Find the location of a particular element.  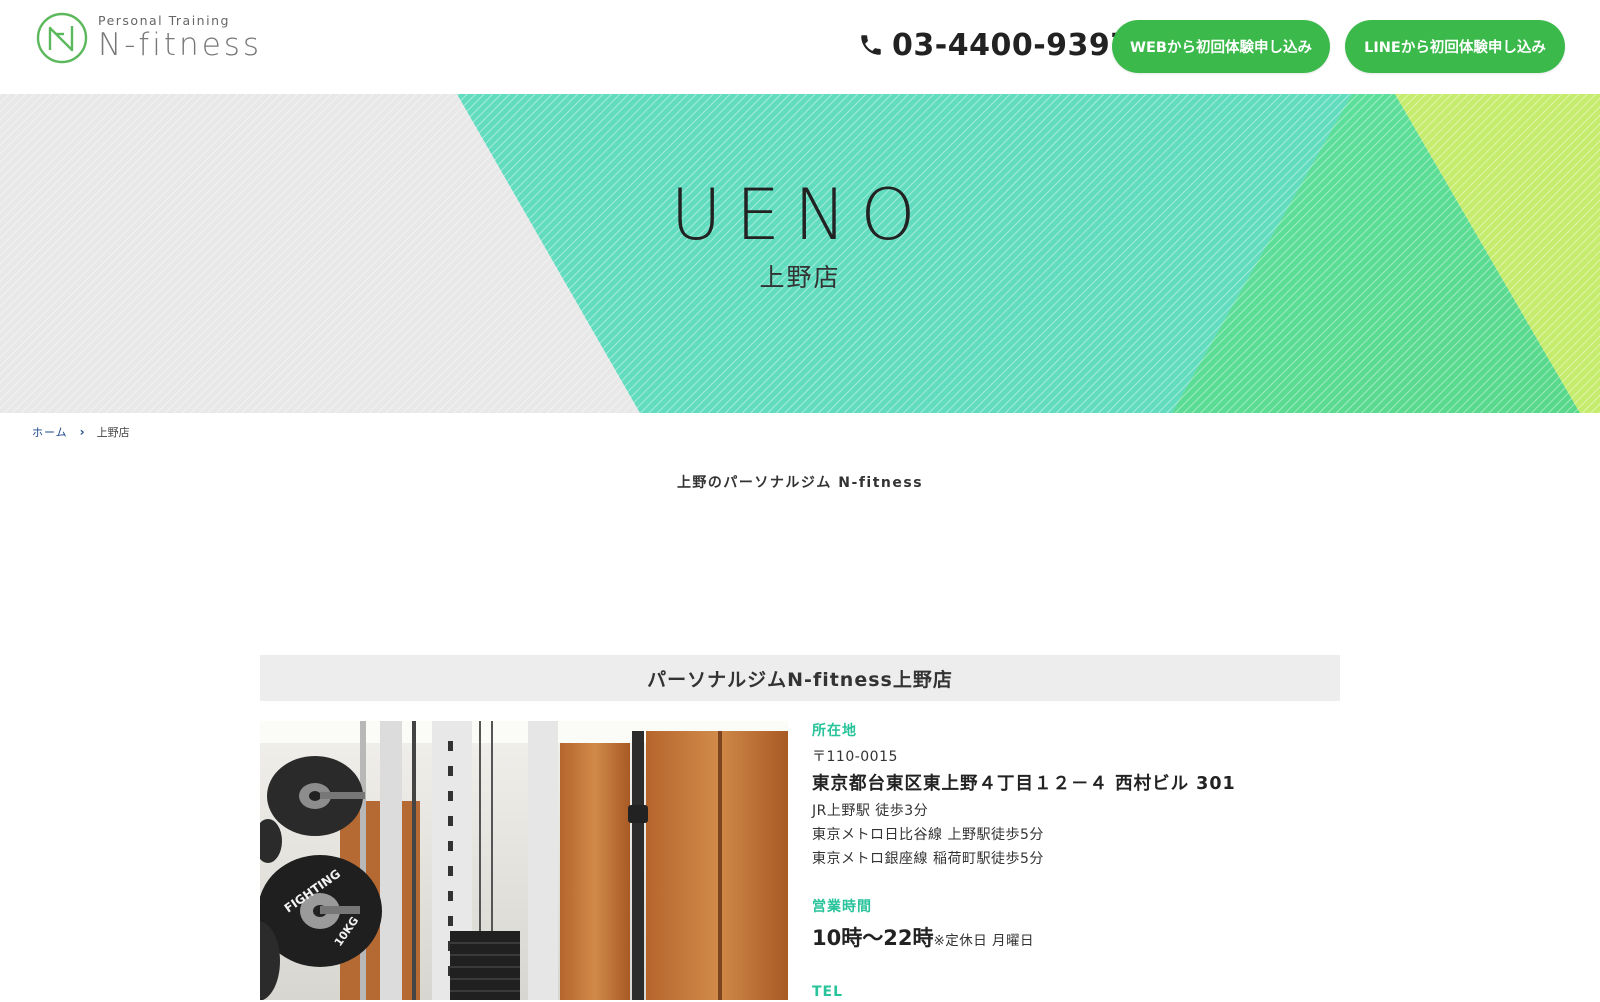

hours-row: 10時〜22時※定休日 月曜日 is located at coordinates (1082, 939).